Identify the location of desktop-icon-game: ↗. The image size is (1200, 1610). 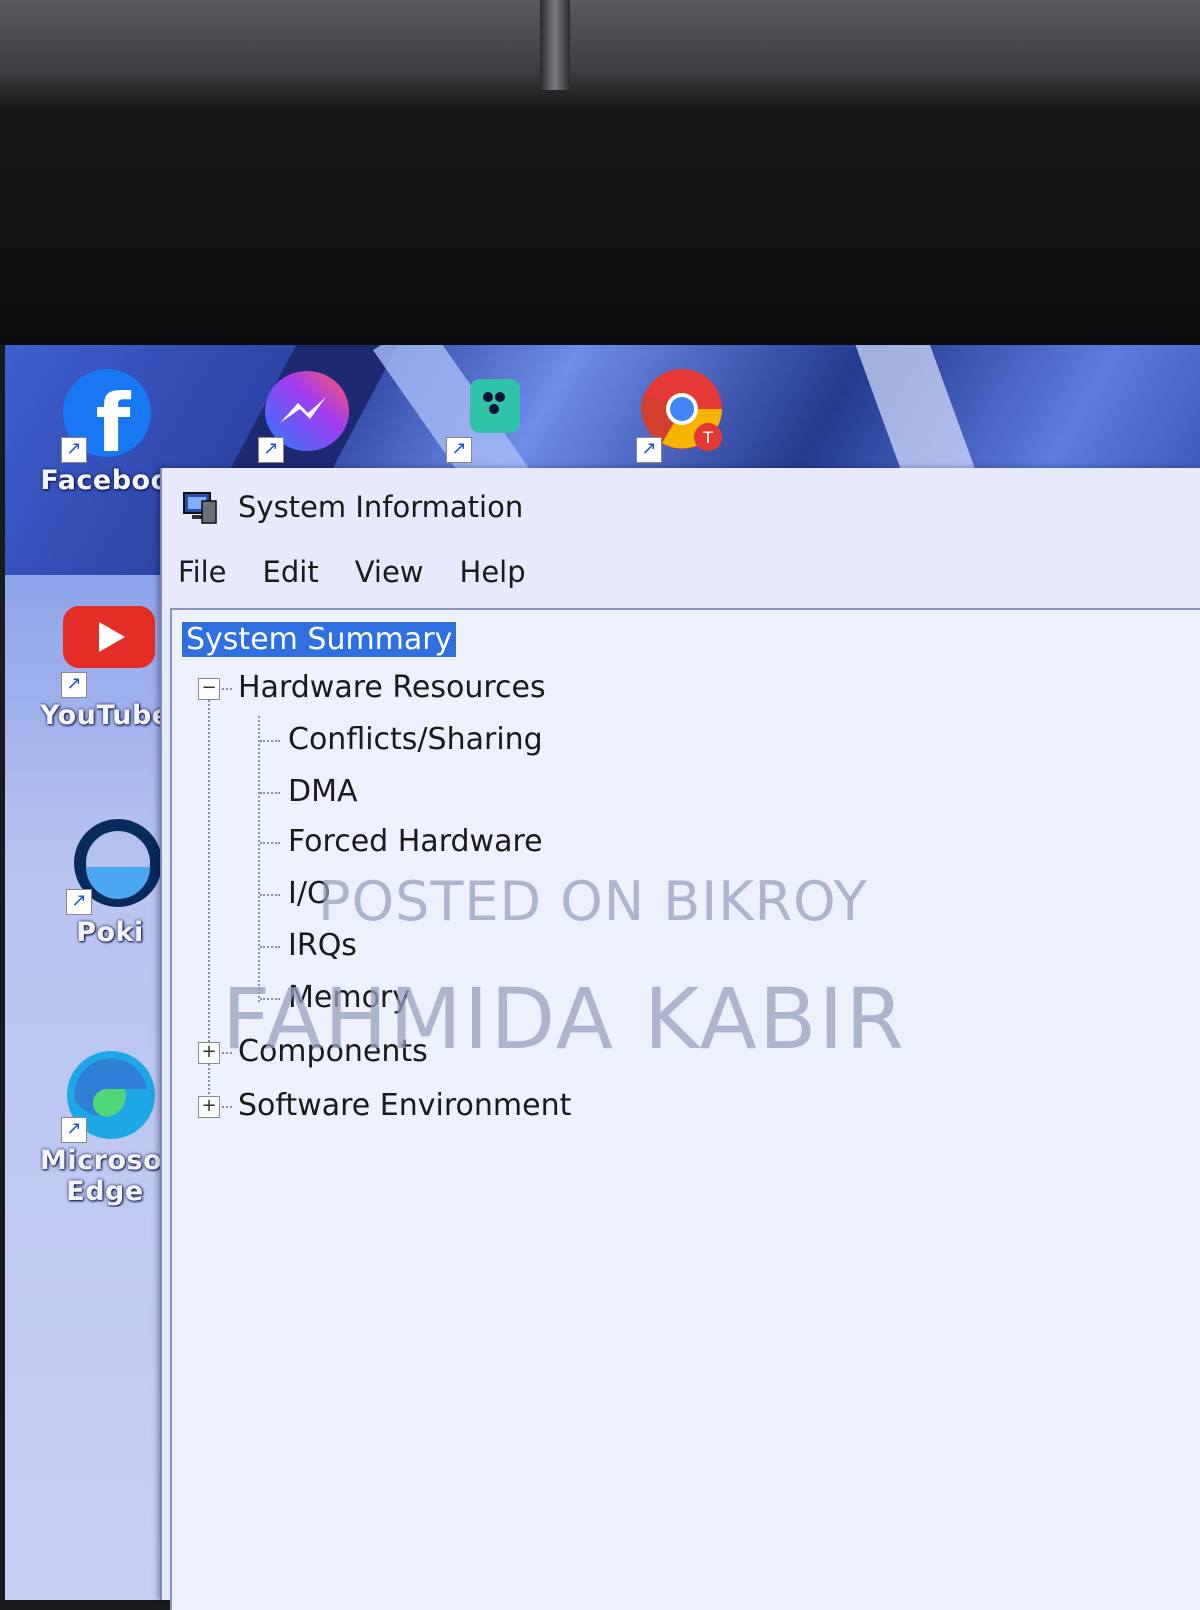
(490, 415).